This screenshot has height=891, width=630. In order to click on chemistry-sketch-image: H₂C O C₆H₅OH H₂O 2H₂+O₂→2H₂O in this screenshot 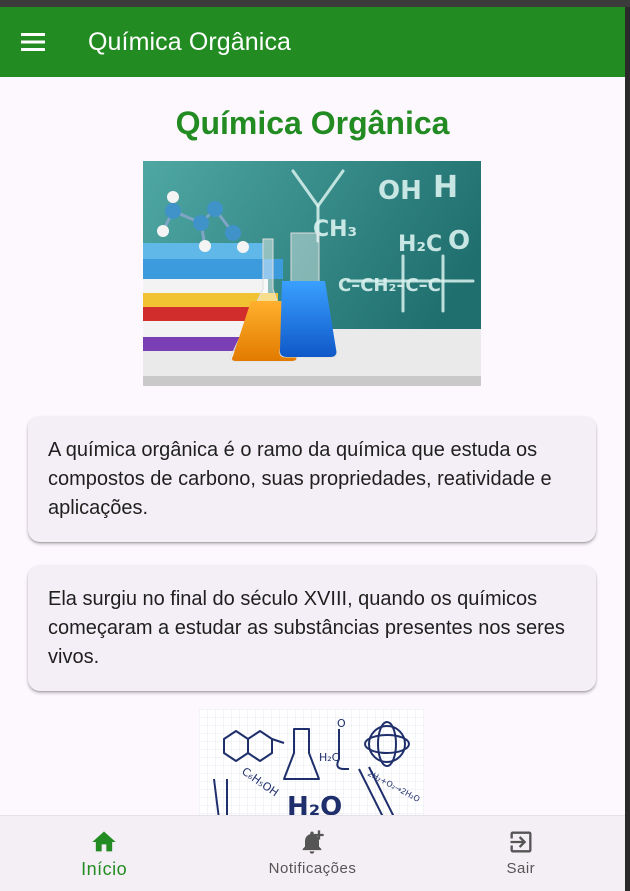, I will do `click(311, 762)`.